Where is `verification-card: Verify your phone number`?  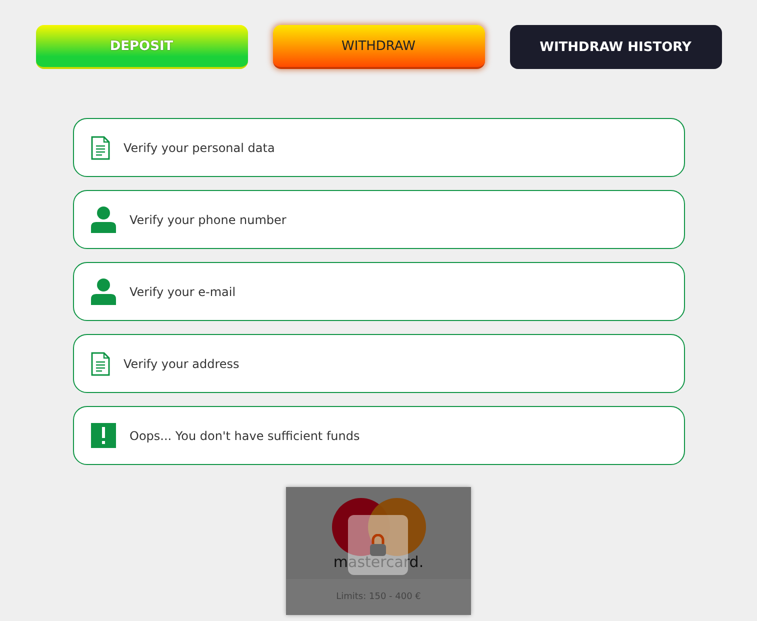 verification-card: Verify your phone number is located at coordinates (378, 219).